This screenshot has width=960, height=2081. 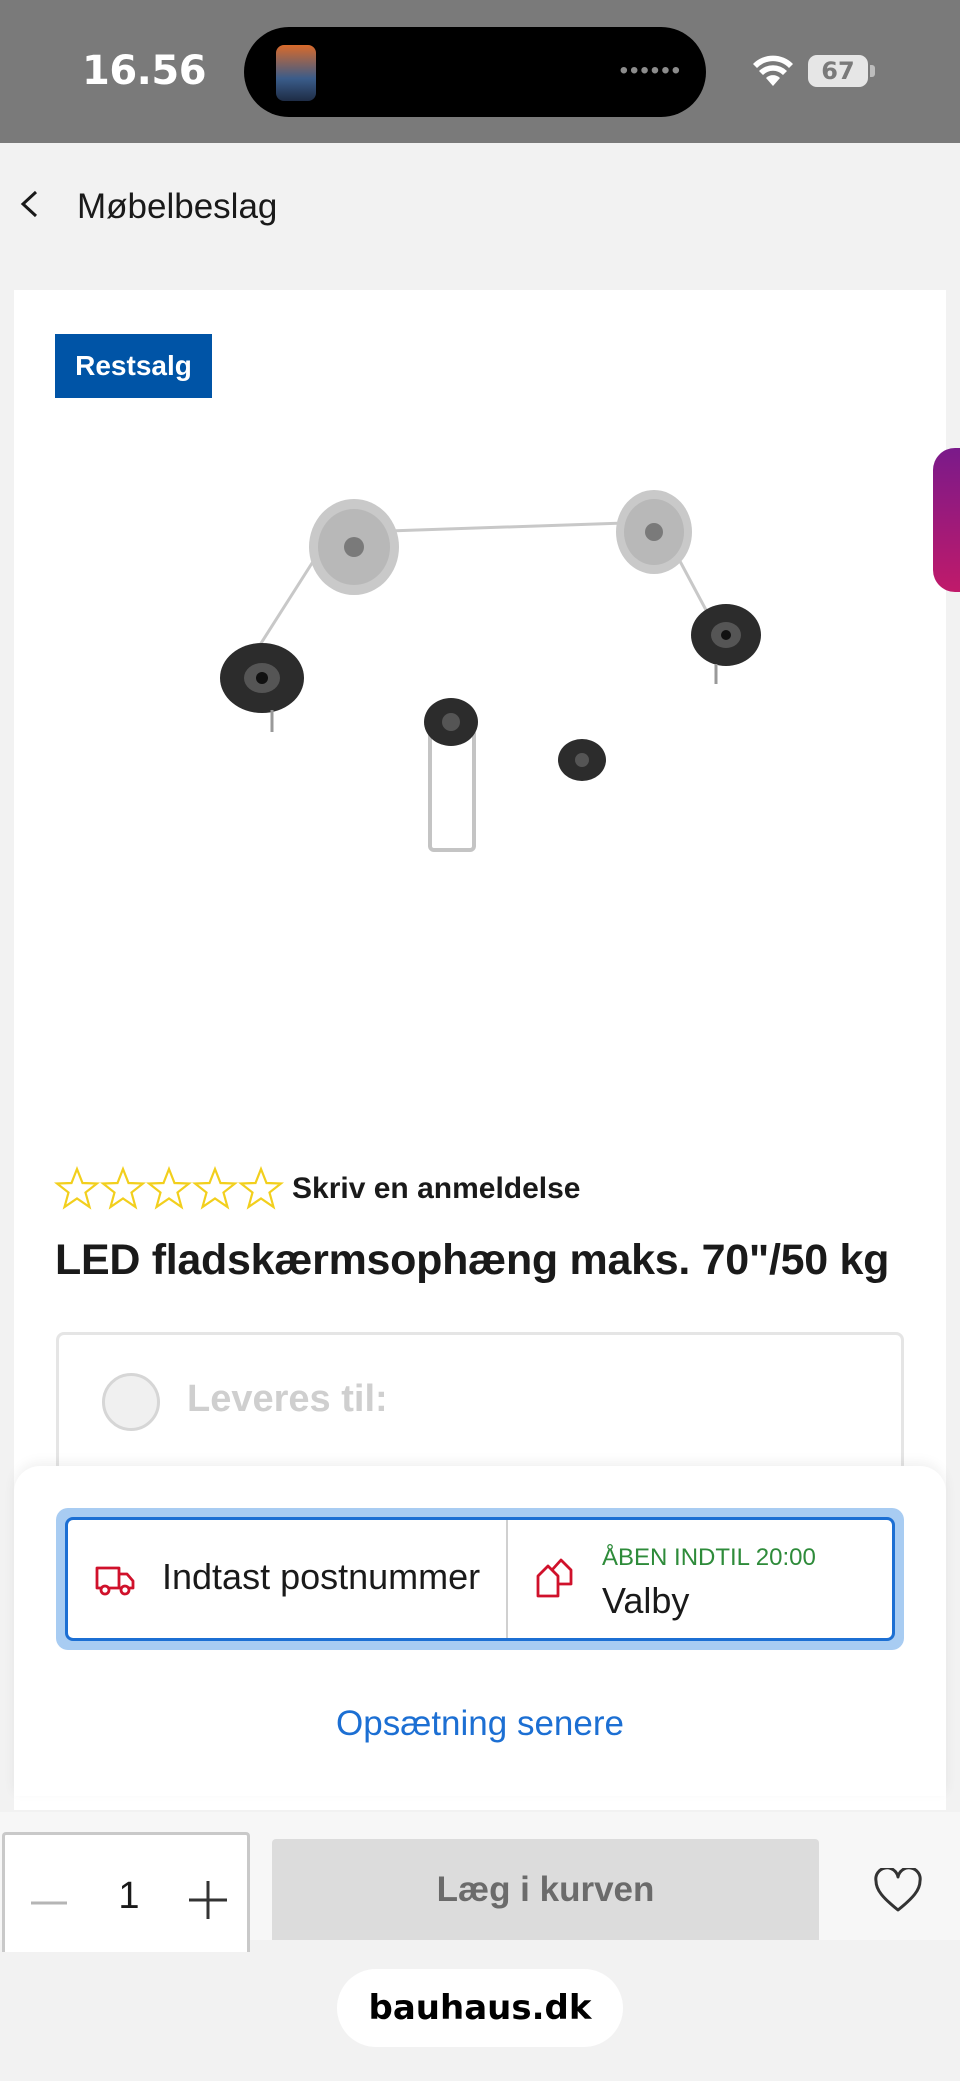 I want to click on dynamic-island: ••••••, so click(x=475, y=72).